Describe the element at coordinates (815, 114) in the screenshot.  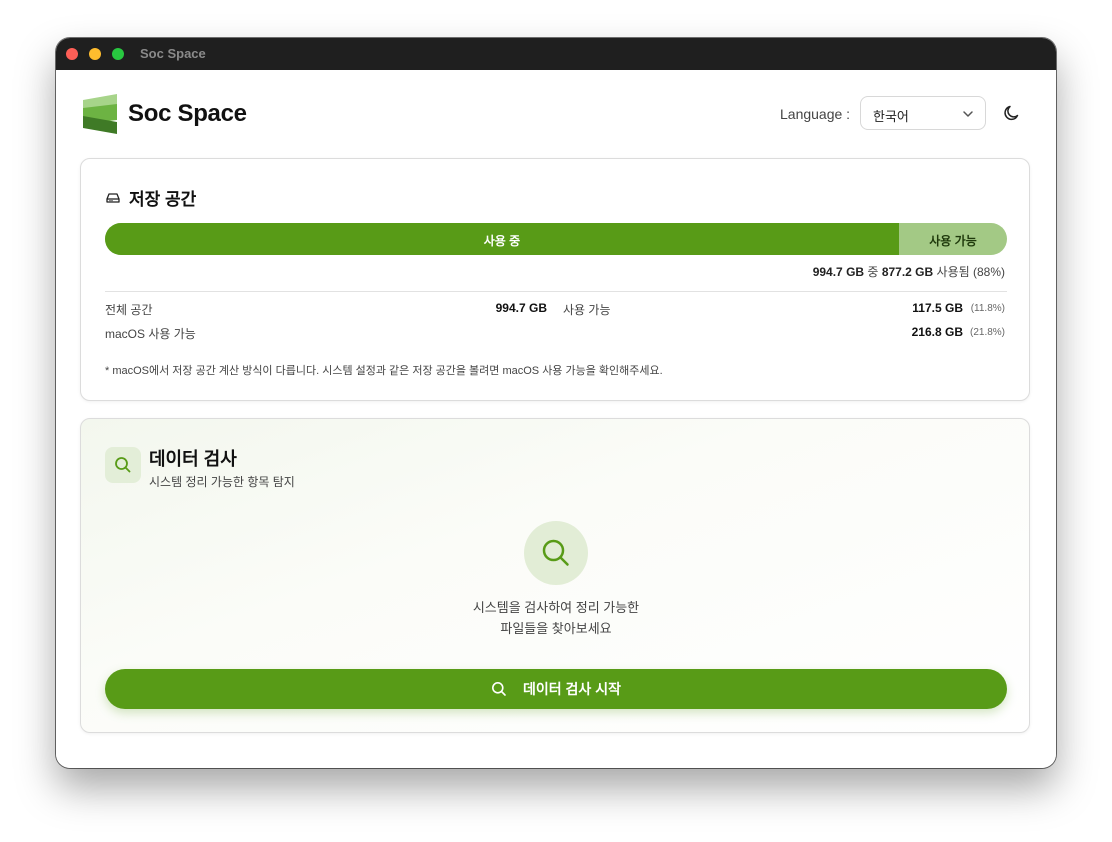
I see `language-label: Language :` at that location.